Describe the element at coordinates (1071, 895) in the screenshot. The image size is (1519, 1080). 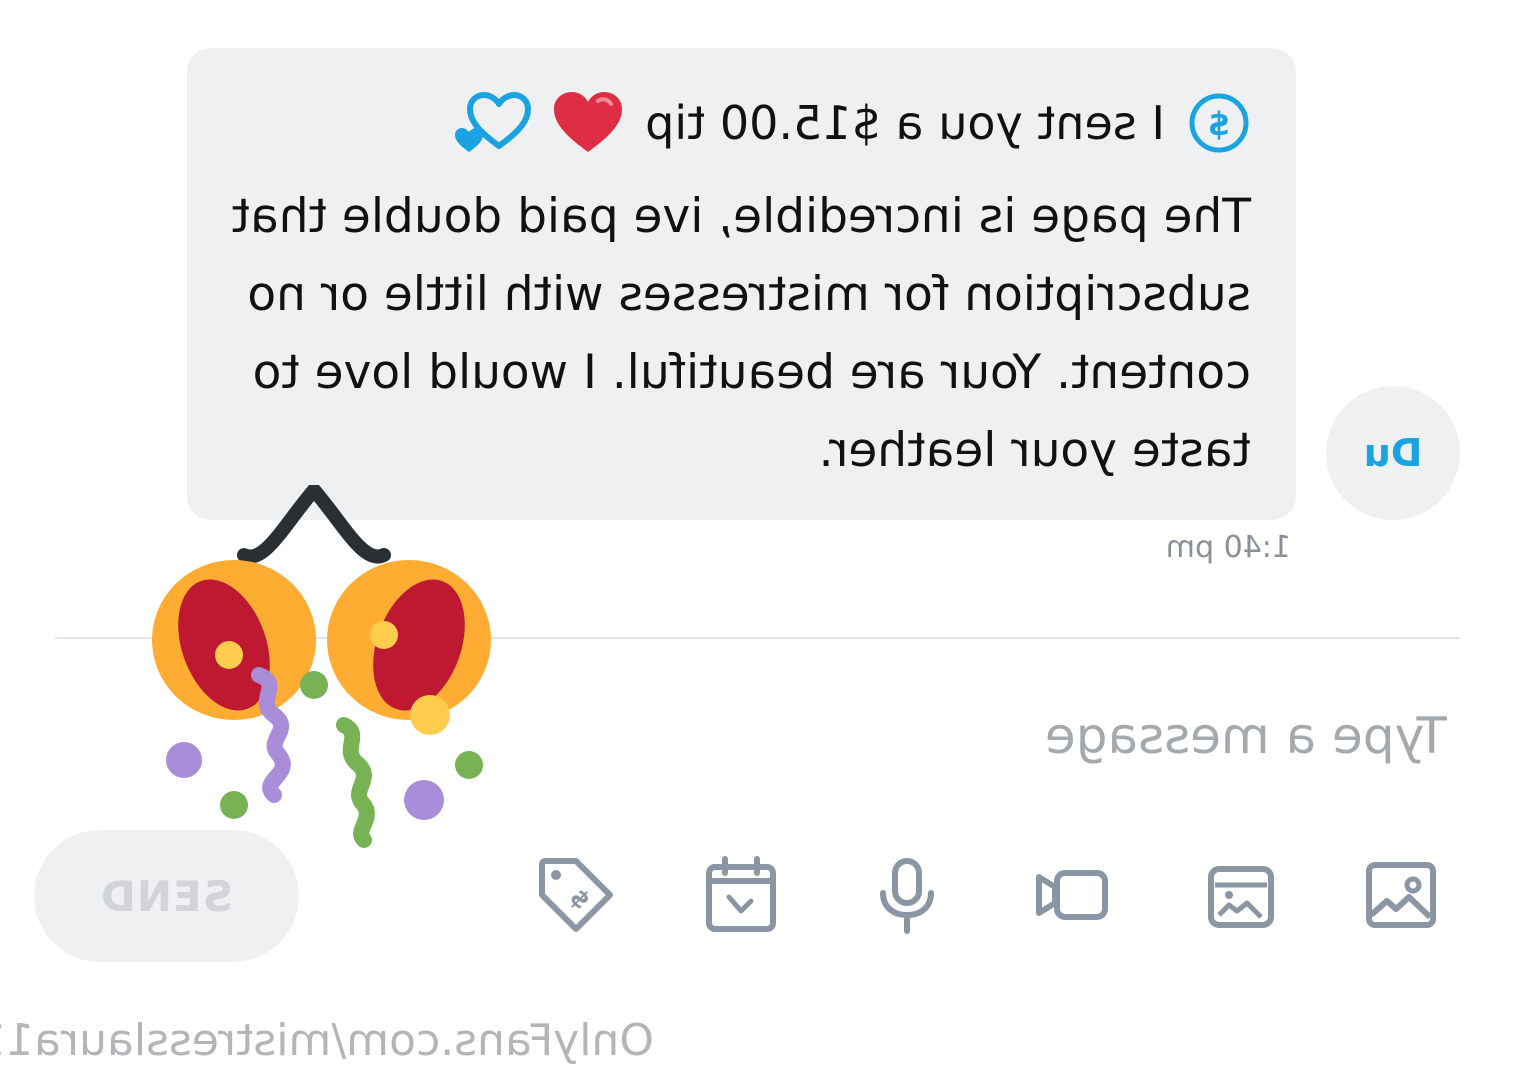
I see `video-icon` at that location.